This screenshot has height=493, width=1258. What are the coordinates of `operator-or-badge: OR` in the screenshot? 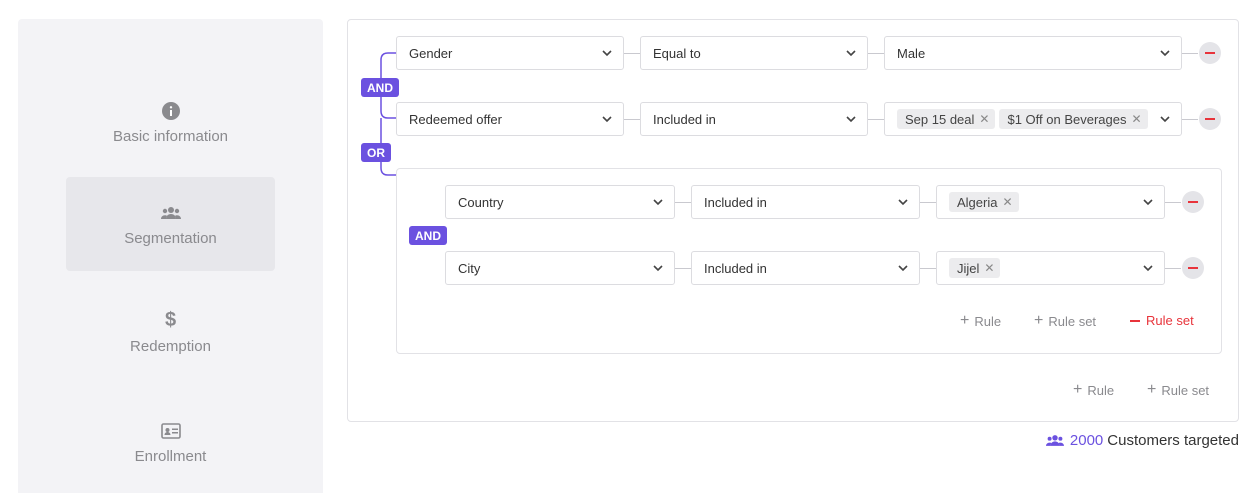 It's located at (376, 152).